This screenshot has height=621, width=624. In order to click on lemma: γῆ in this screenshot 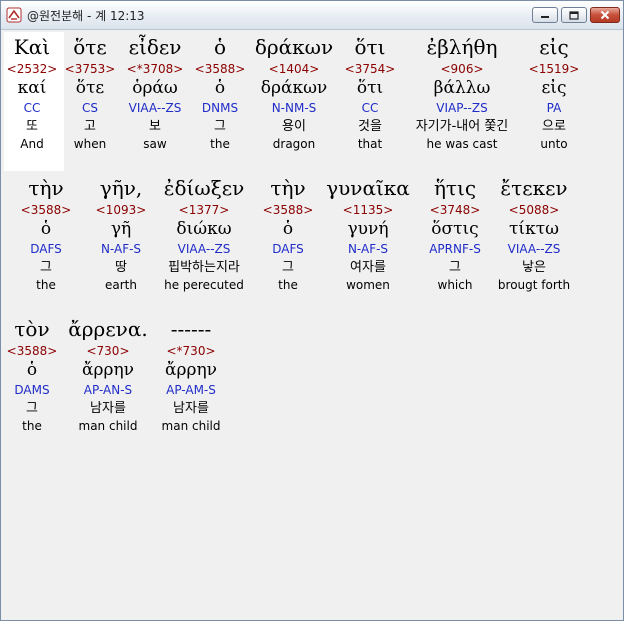, I will do `click(121, 229)`.